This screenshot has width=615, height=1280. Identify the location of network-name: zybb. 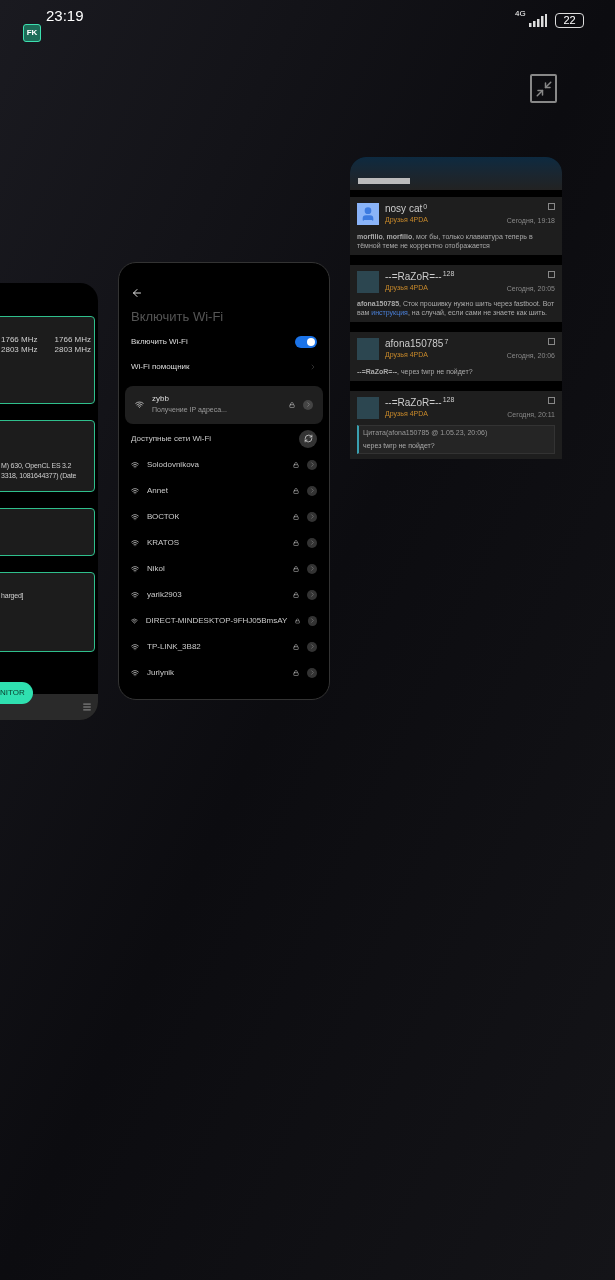
(161, 399).